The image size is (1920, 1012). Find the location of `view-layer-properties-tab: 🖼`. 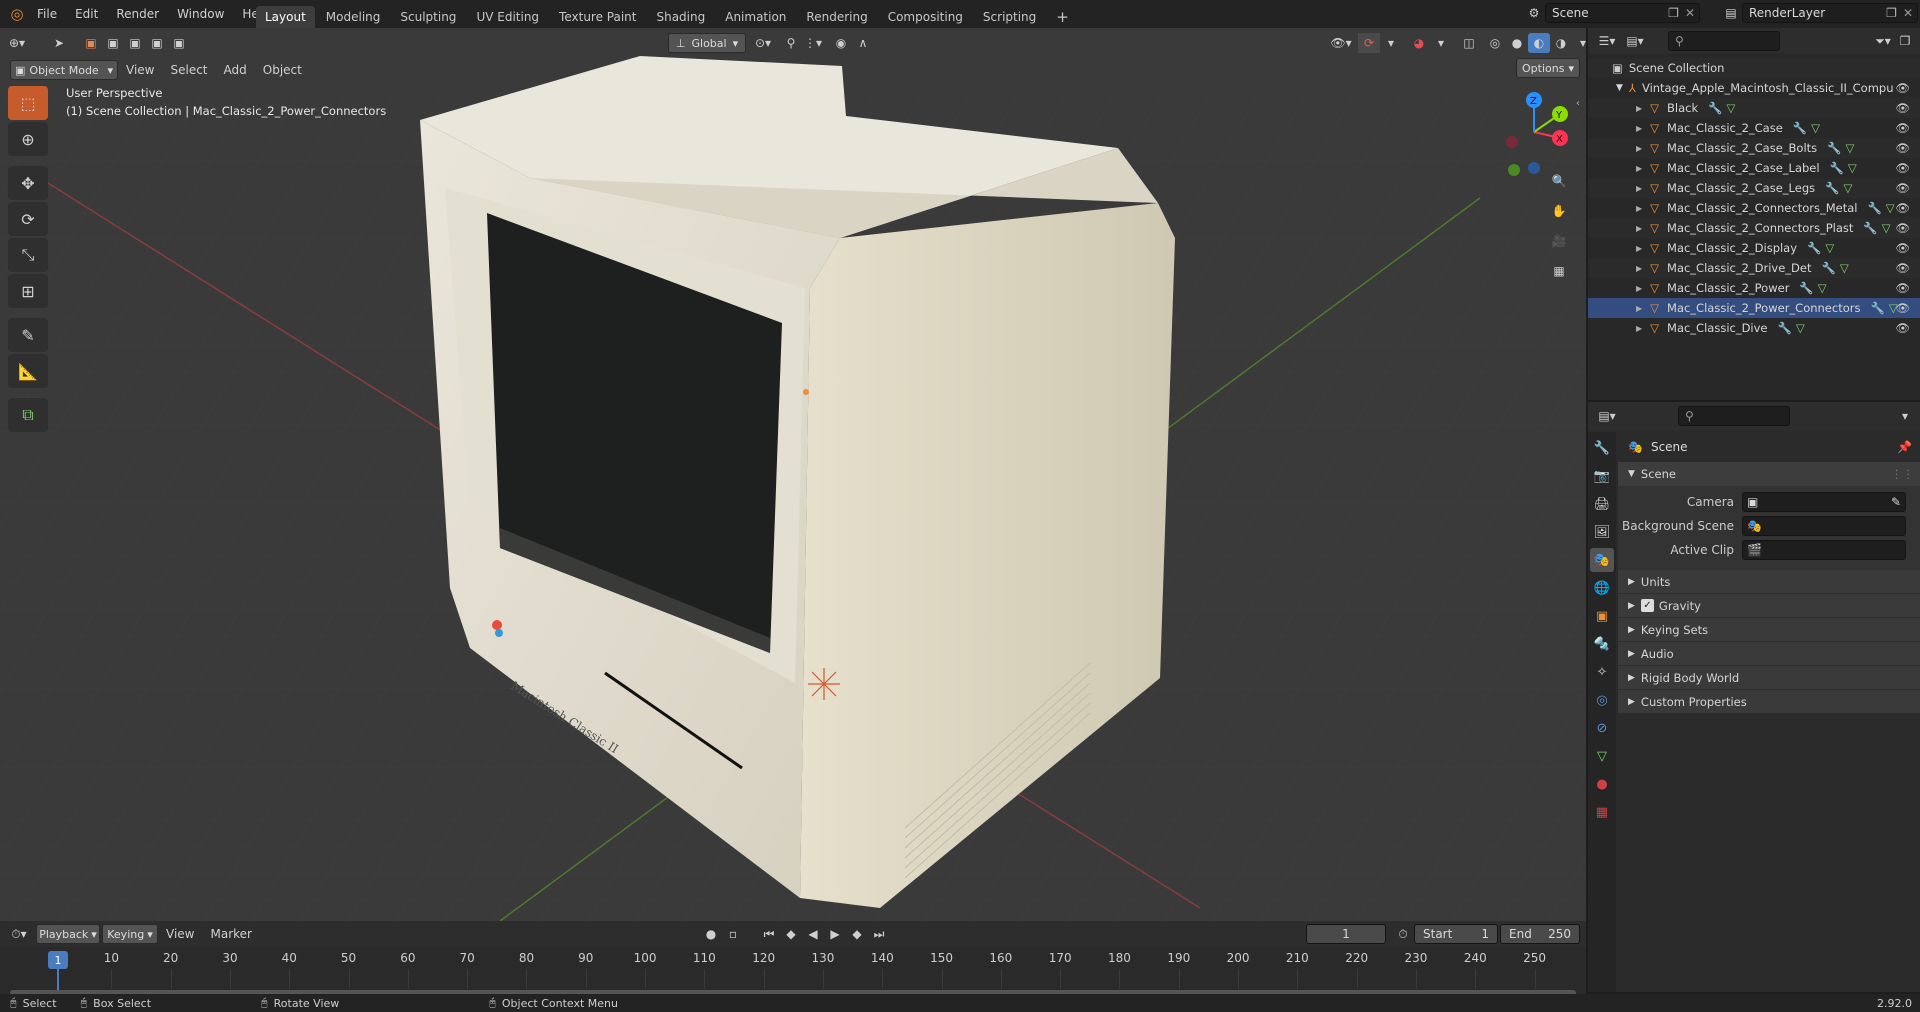

view-layer-properties-tab: 🖼 is located at coordinates (1602, 532).